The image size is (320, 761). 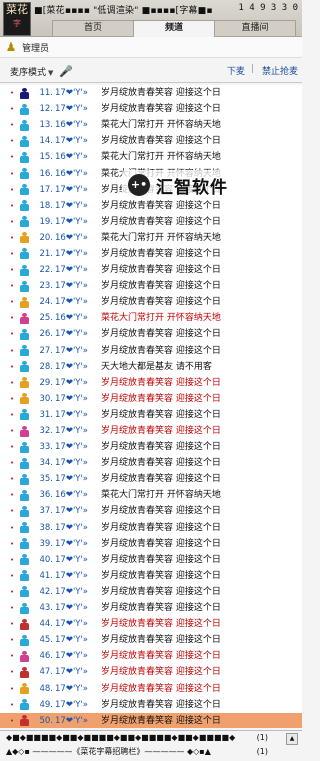 I want to click on logo-text: 菜花, so click(x=17, y=9).